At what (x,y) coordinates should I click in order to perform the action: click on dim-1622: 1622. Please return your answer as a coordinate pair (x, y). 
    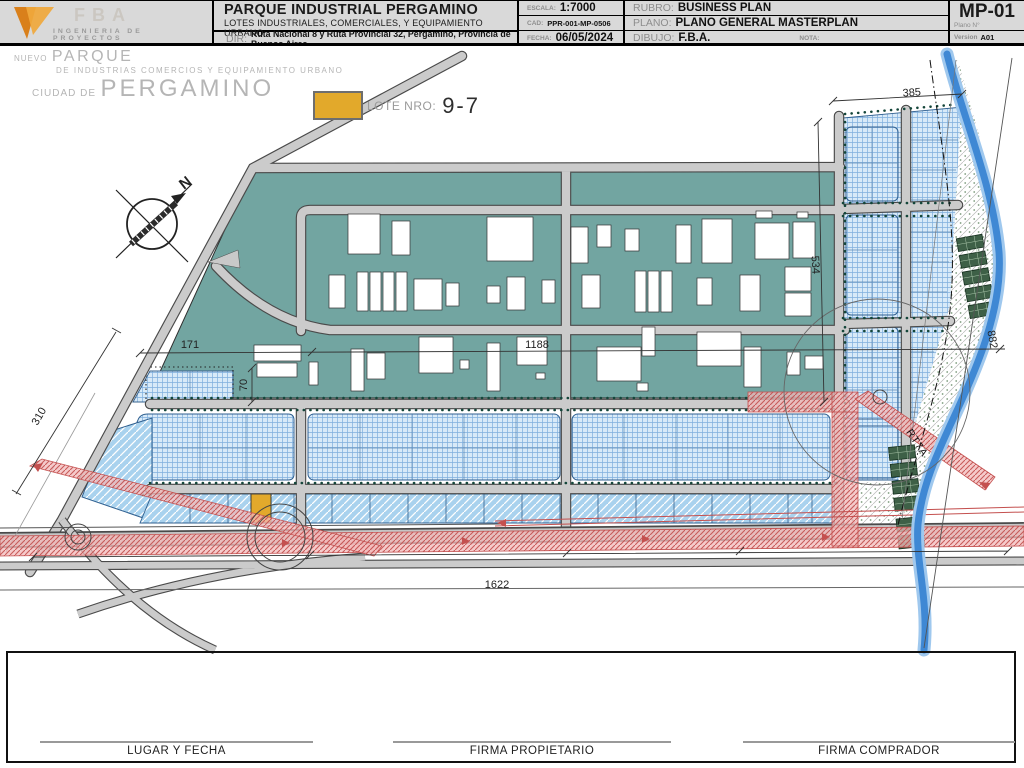
    Looking at the image, I should click on (497, 585).